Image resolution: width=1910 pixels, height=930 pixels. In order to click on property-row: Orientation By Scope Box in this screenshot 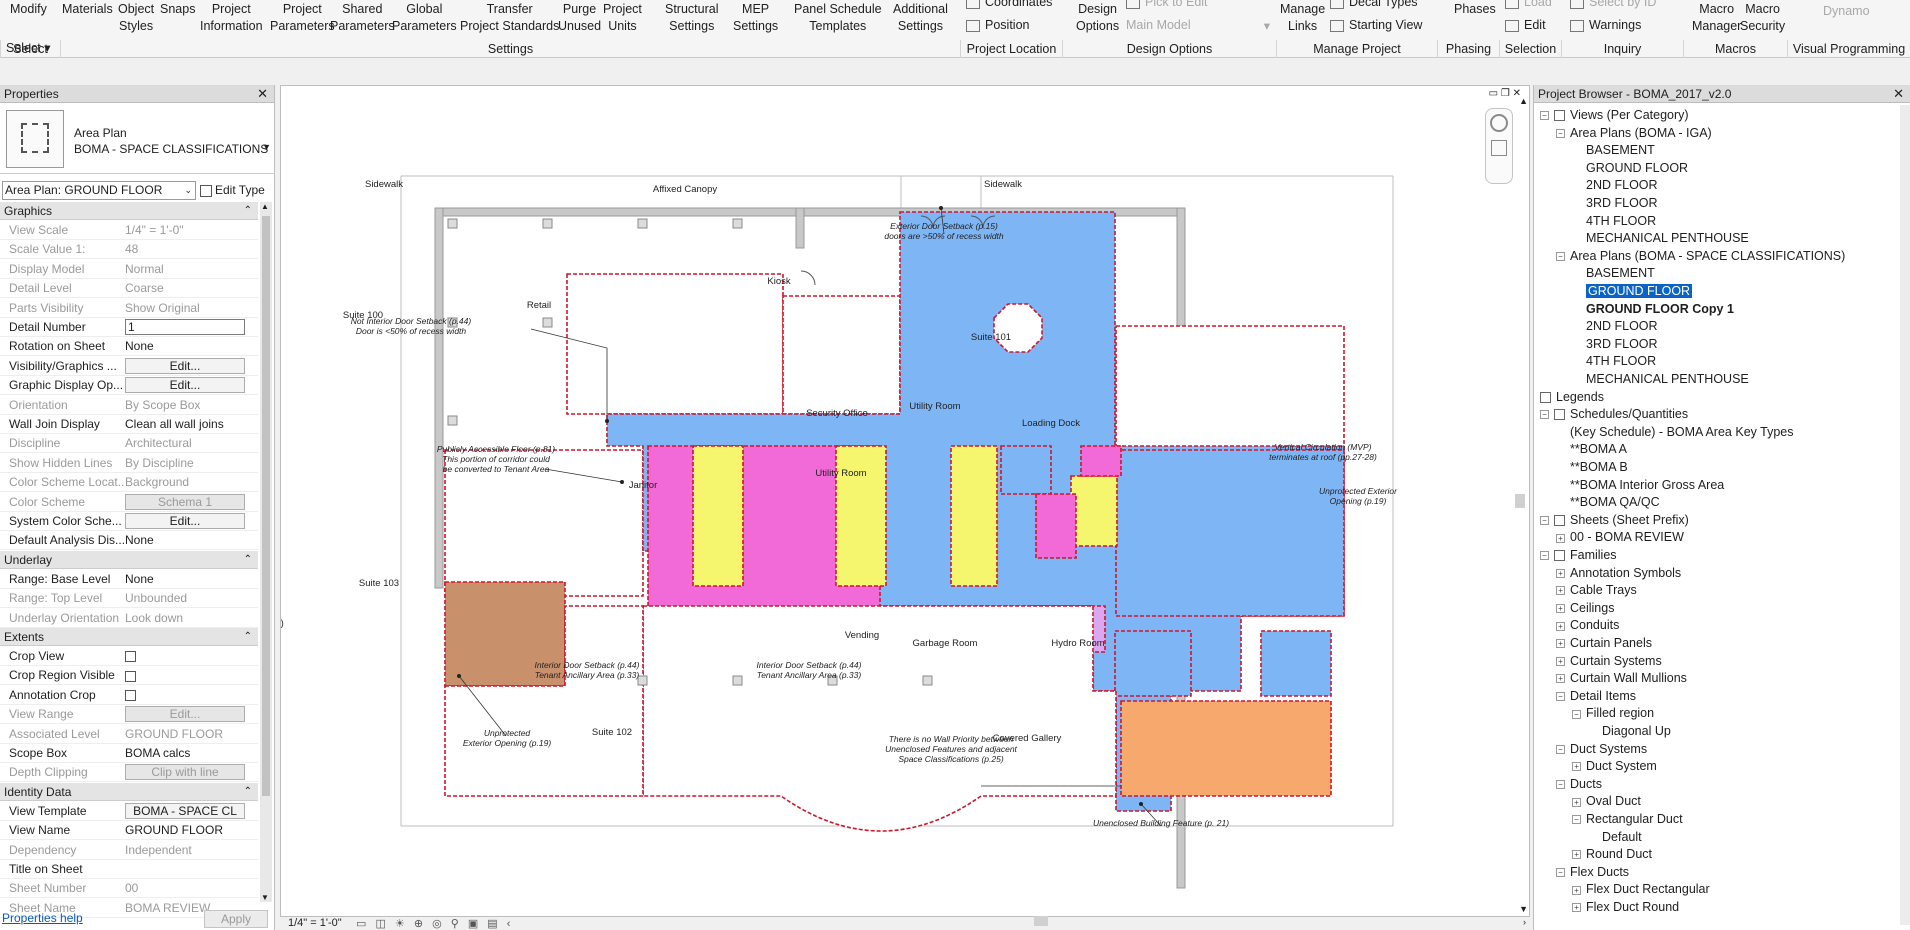, I will do `click(129, 405)`.